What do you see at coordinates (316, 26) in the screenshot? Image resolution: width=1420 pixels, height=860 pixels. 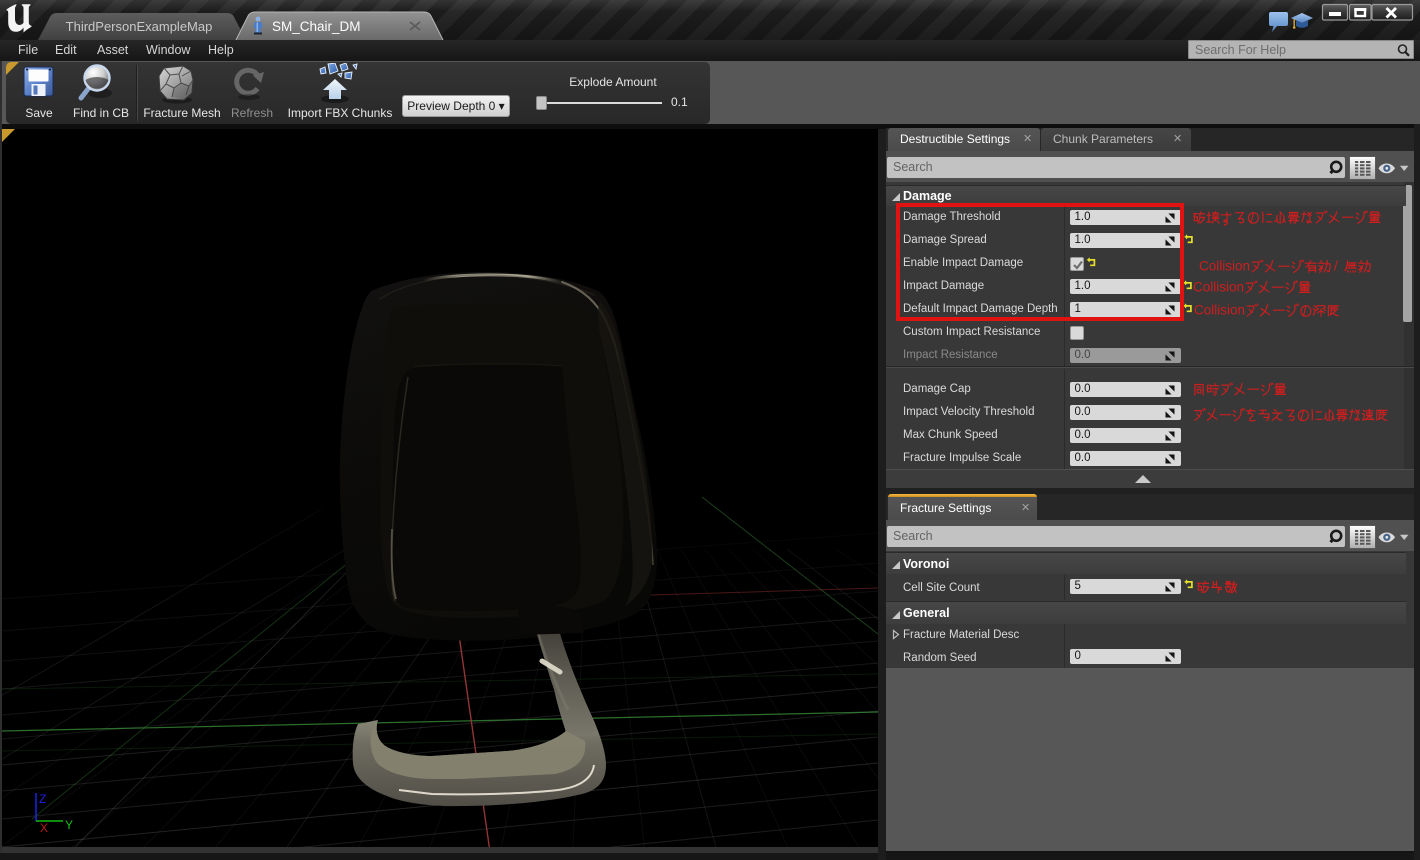 I see `svg-text: SM_Chair_DM` at bounding box center [316, 26].